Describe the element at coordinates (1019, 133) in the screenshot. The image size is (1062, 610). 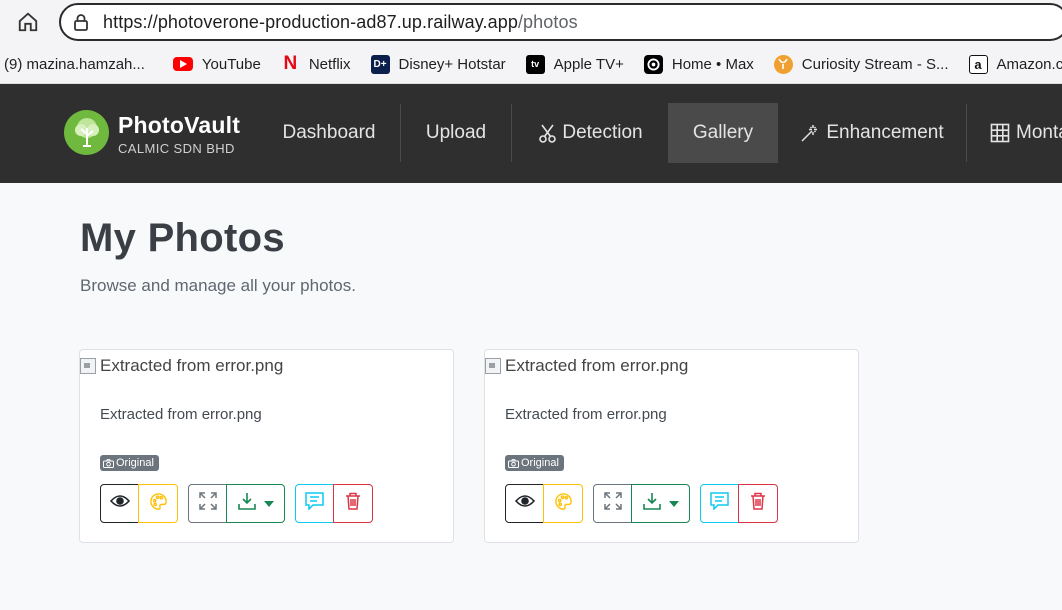
I see `nav-montage: Montage` at that location.